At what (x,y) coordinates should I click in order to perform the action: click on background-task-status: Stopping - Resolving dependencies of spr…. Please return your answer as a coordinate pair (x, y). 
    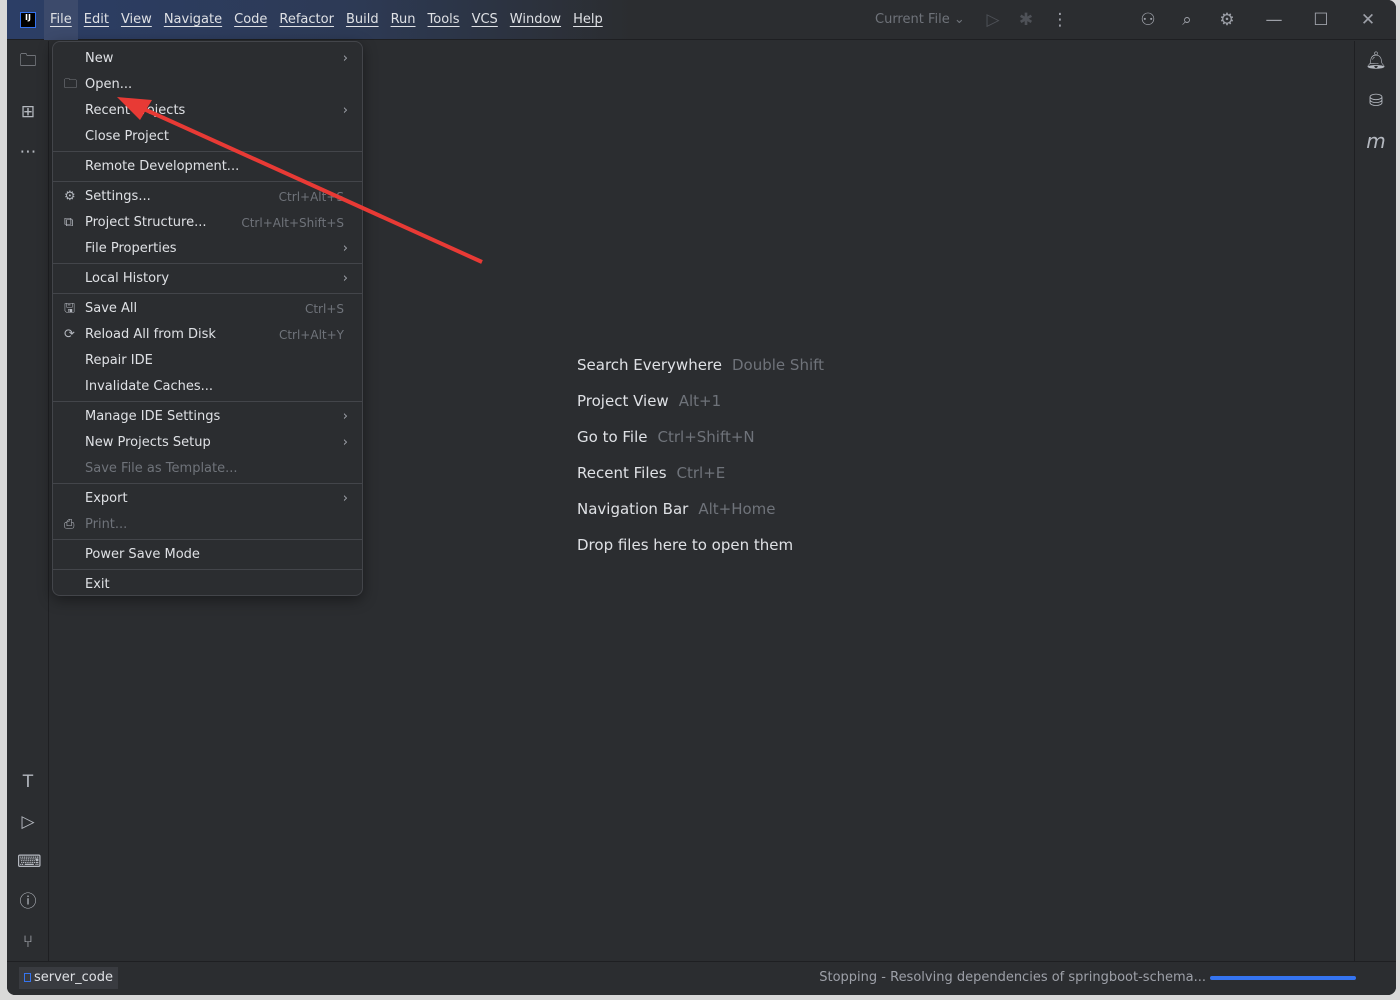
    Looking at the image, I should click on (1012, 977).